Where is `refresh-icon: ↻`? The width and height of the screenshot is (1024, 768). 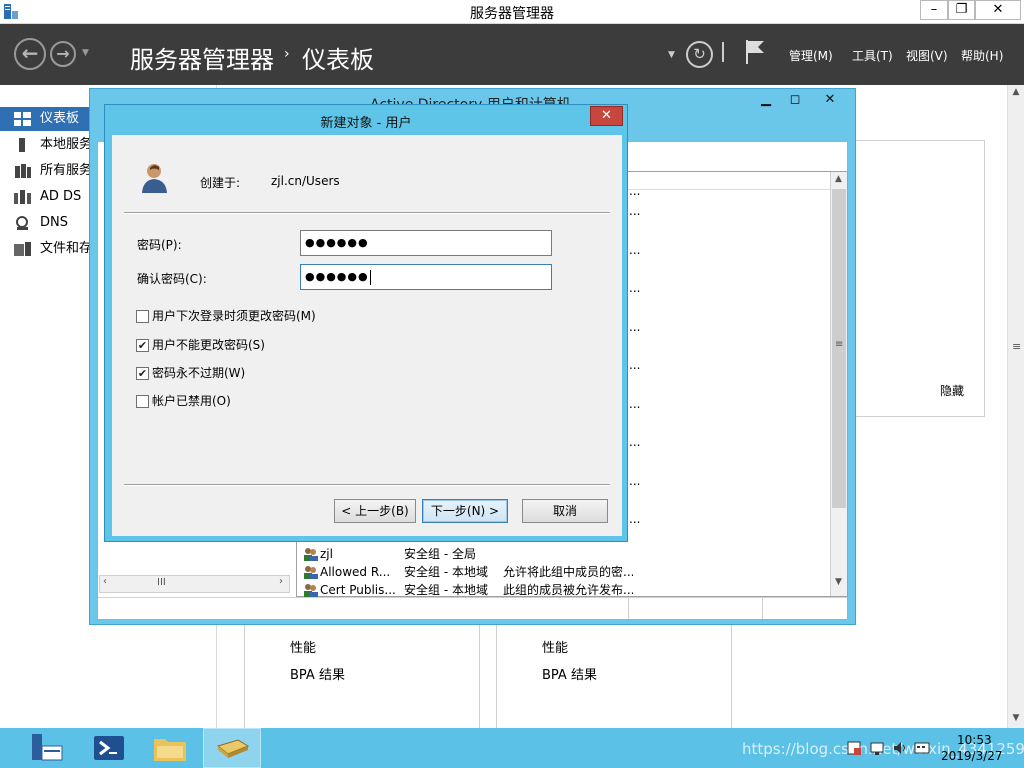 refresh-icon: ↻ is located at coordinates (699, 54).